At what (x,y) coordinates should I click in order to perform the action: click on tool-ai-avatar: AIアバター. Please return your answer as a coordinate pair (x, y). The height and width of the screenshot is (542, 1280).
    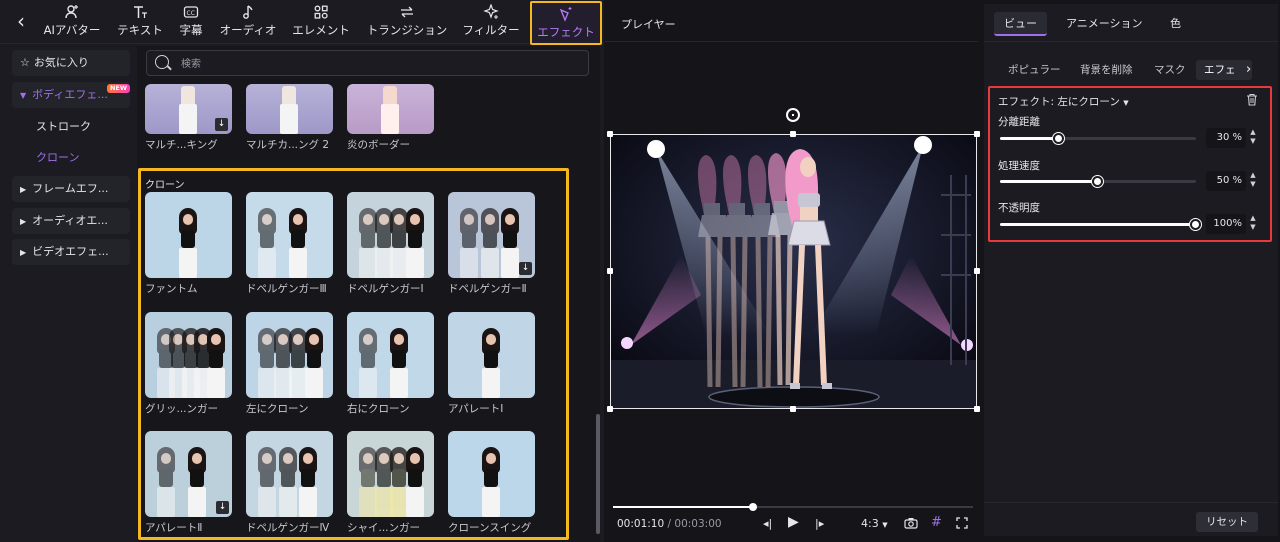
    Looking at the image, I should click on (72, 23).